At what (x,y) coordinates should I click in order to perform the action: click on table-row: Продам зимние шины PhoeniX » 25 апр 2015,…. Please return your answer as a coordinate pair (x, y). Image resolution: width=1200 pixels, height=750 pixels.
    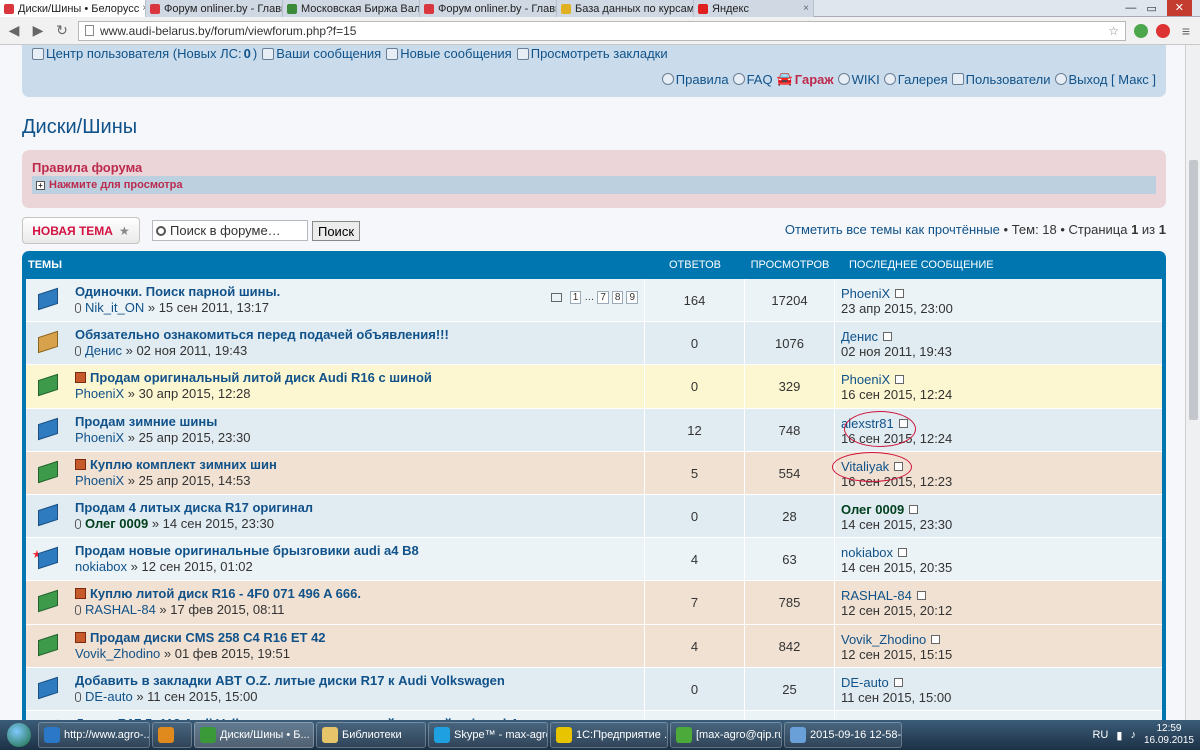
    Looking at the image, I should click on (594, 430).